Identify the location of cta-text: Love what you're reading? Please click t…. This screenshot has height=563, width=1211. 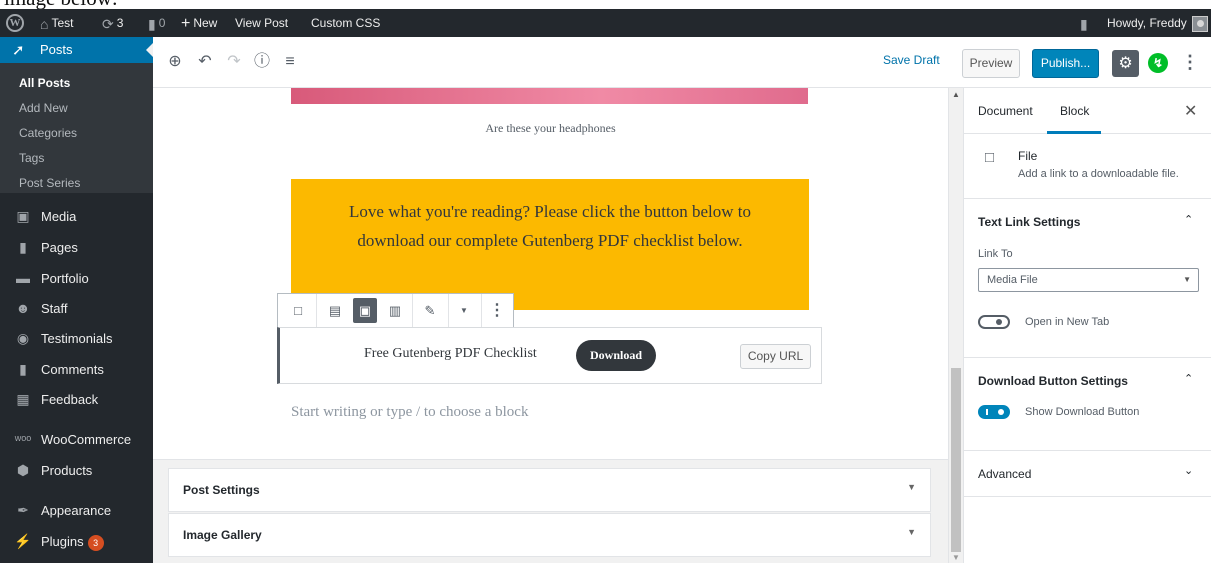
(550, 226).